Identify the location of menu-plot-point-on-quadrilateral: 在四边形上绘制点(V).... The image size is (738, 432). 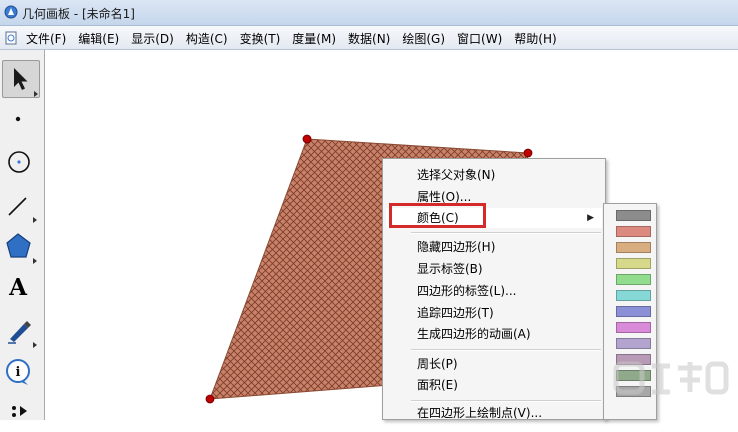
(494, 413).